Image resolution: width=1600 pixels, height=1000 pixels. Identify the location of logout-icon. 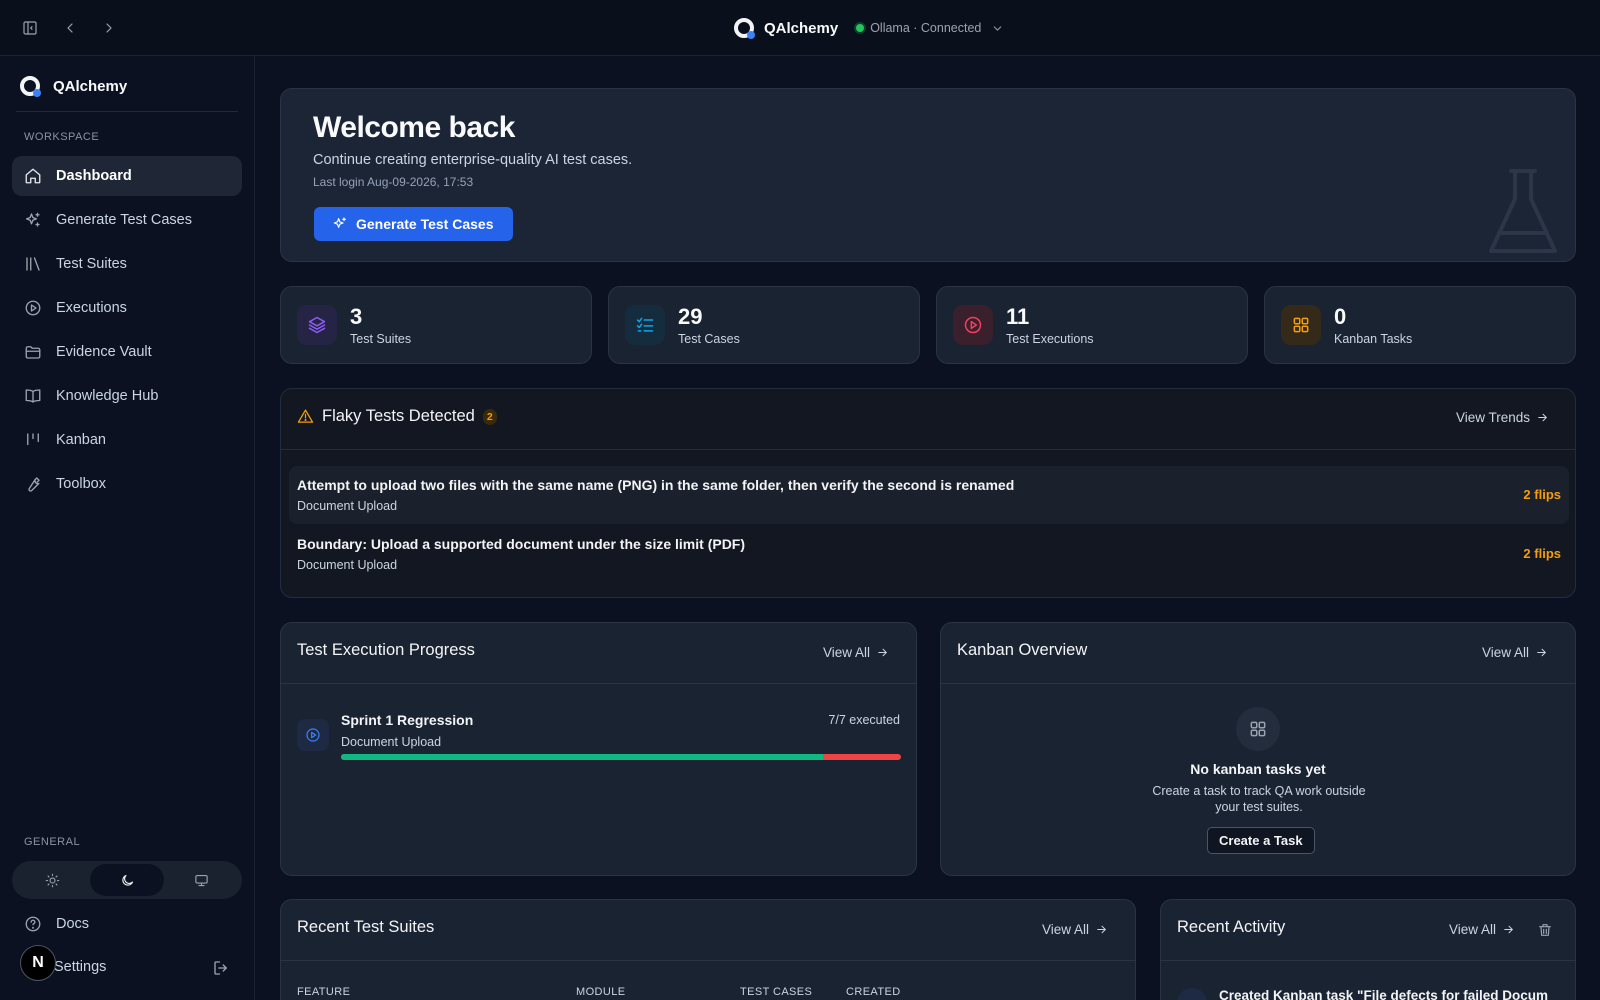
(221, 968).